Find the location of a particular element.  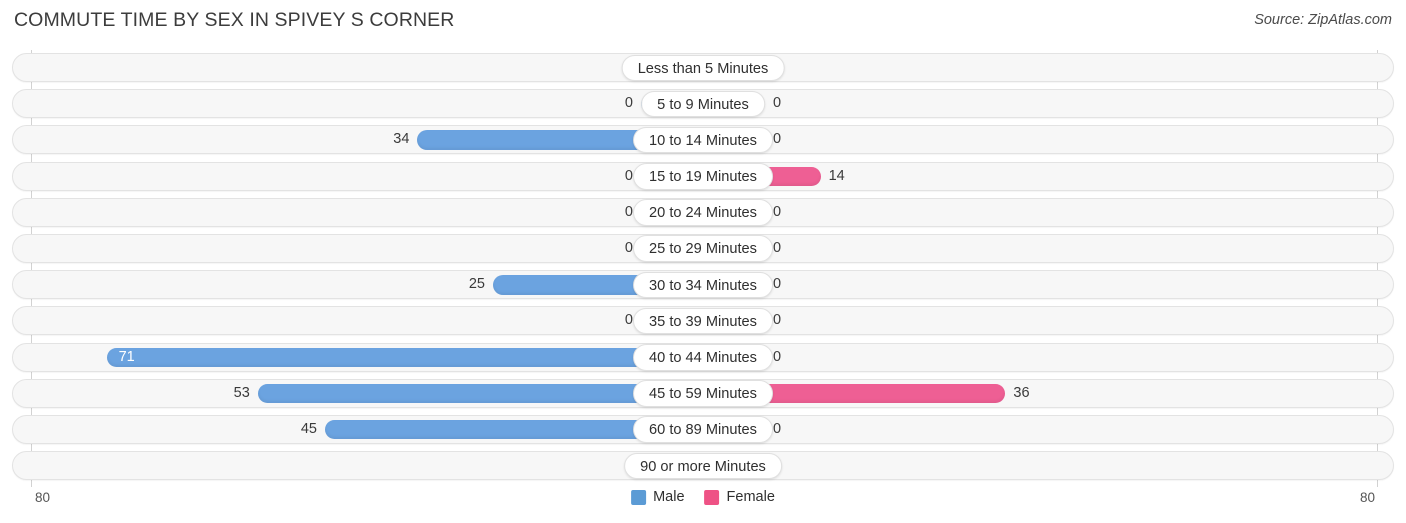

bar-male is located at coordinates (404, 357).